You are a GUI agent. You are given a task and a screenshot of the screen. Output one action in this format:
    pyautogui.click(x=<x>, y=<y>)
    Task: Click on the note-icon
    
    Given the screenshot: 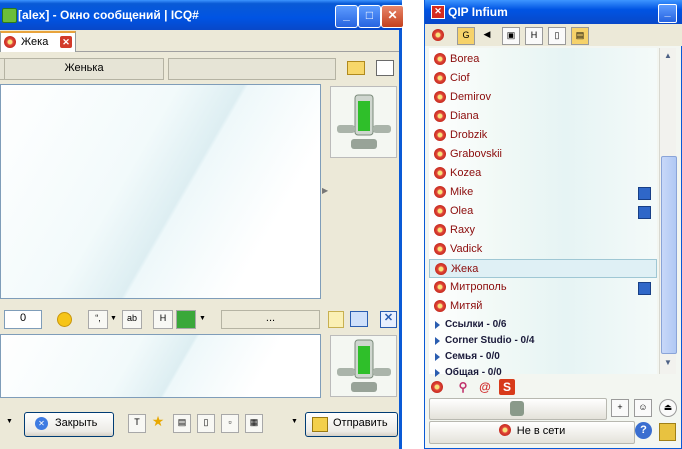 What is the action you would take?
    pyautogui.click(x=336, y=319)
    